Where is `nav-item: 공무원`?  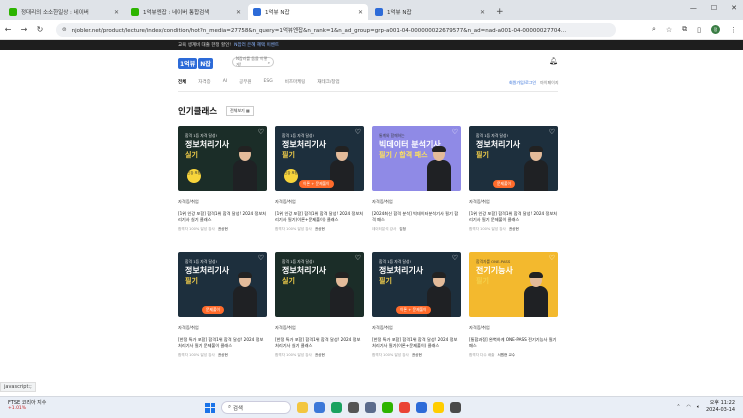
nav-item: 공무원 is located at coordinates (245, 82).